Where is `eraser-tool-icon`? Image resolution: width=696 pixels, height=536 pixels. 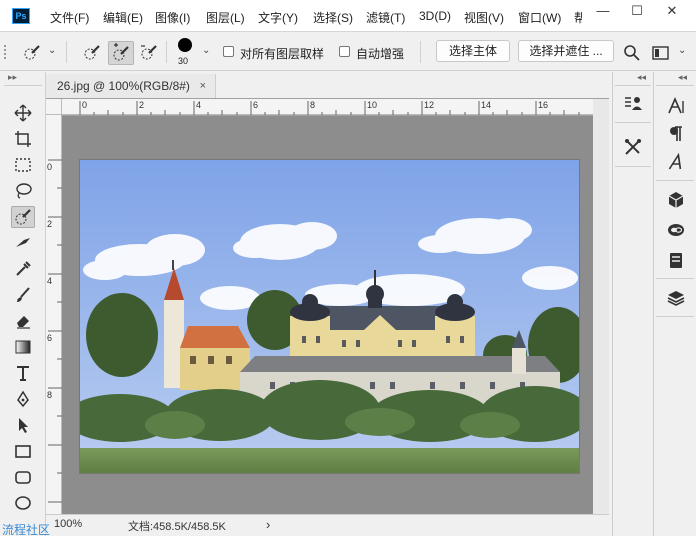 eraser-tool-icon is located at coordinates (23, 321).